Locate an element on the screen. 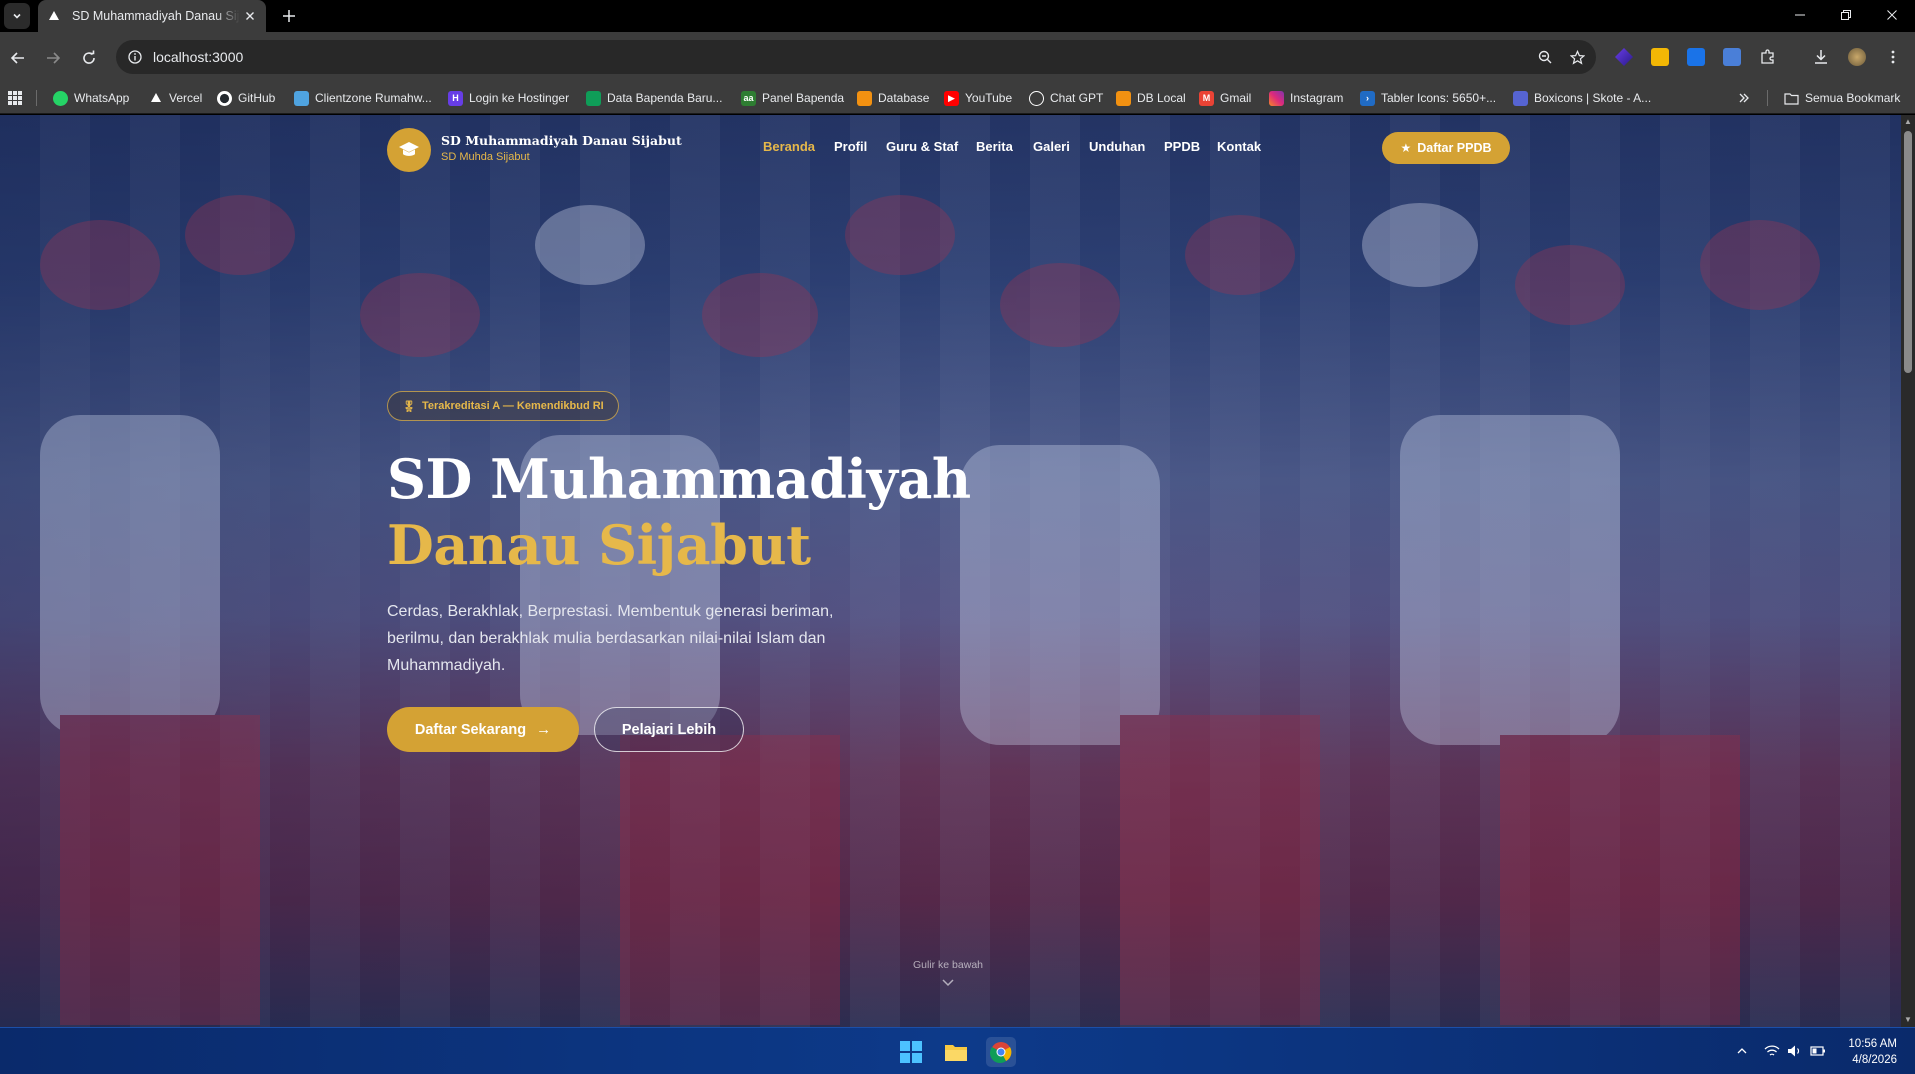 This screenshot has height=1074, width=1915. zoom-icon is located at coordinates (1545, 57).